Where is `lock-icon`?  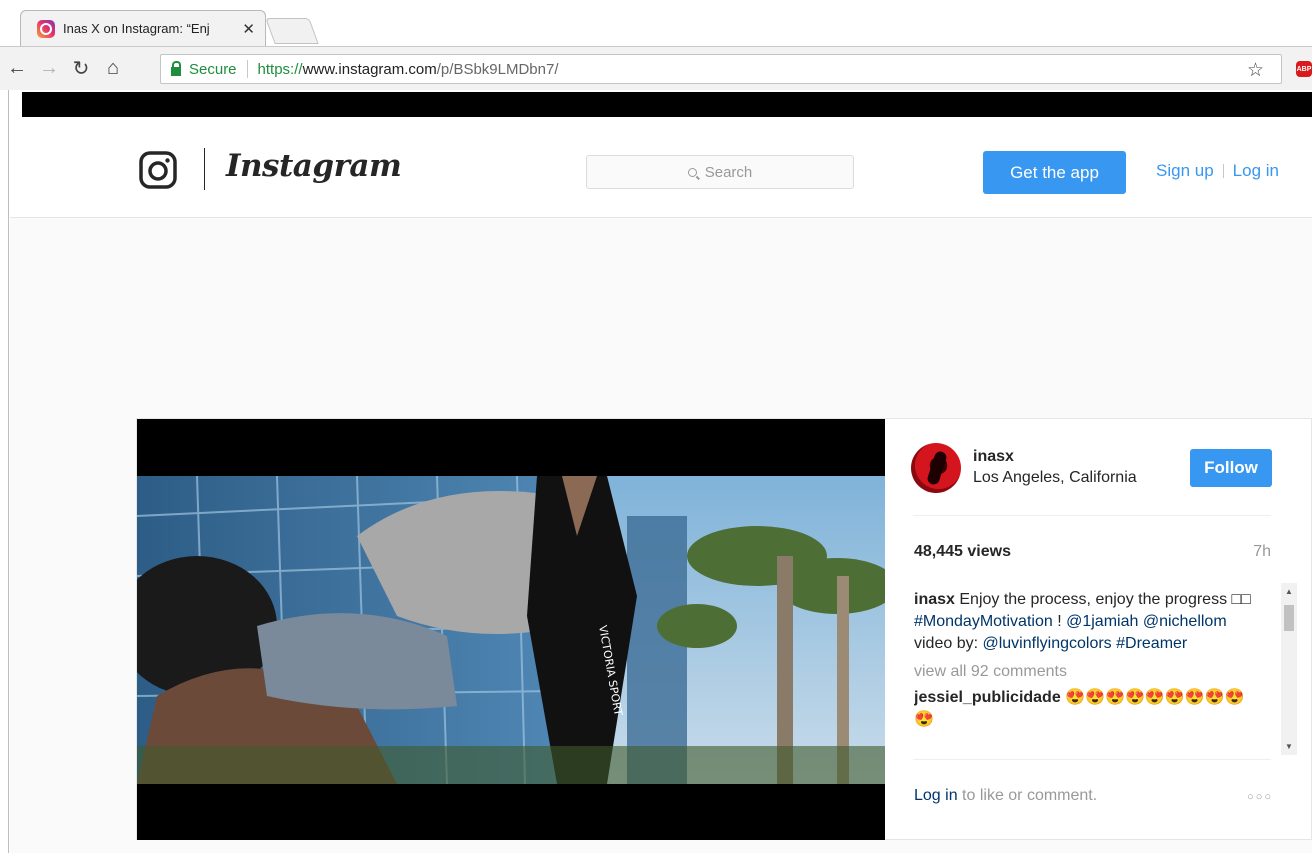
lock-icon is located at coordinates (176, 68).